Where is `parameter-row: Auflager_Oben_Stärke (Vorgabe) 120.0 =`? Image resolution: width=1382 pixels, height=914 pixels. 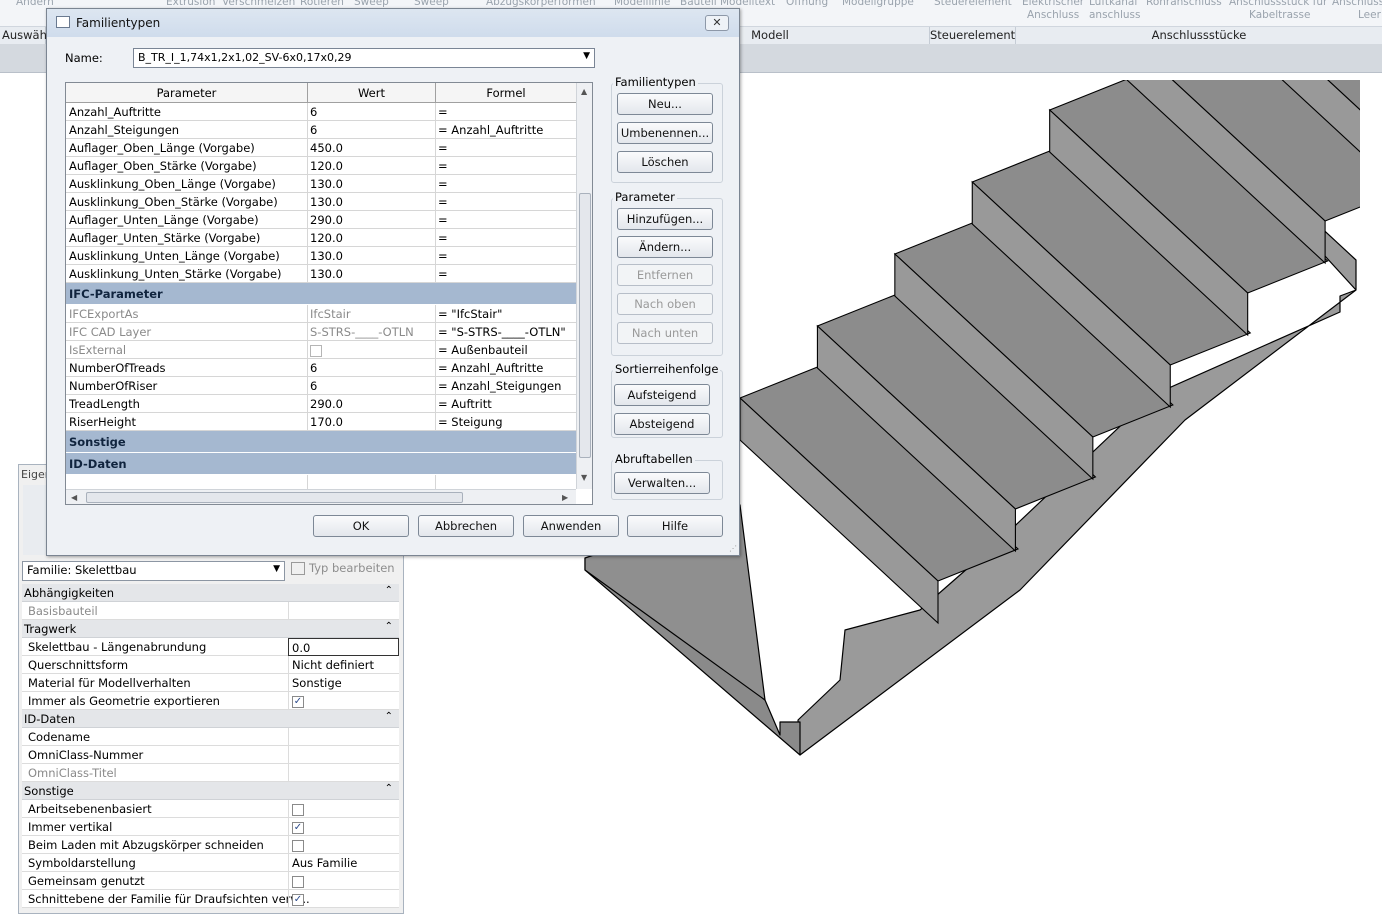 parameter-row: Auflager_Oben_Stärke (Vorgabe) 120.0 = is located at coordinates (321, 166).